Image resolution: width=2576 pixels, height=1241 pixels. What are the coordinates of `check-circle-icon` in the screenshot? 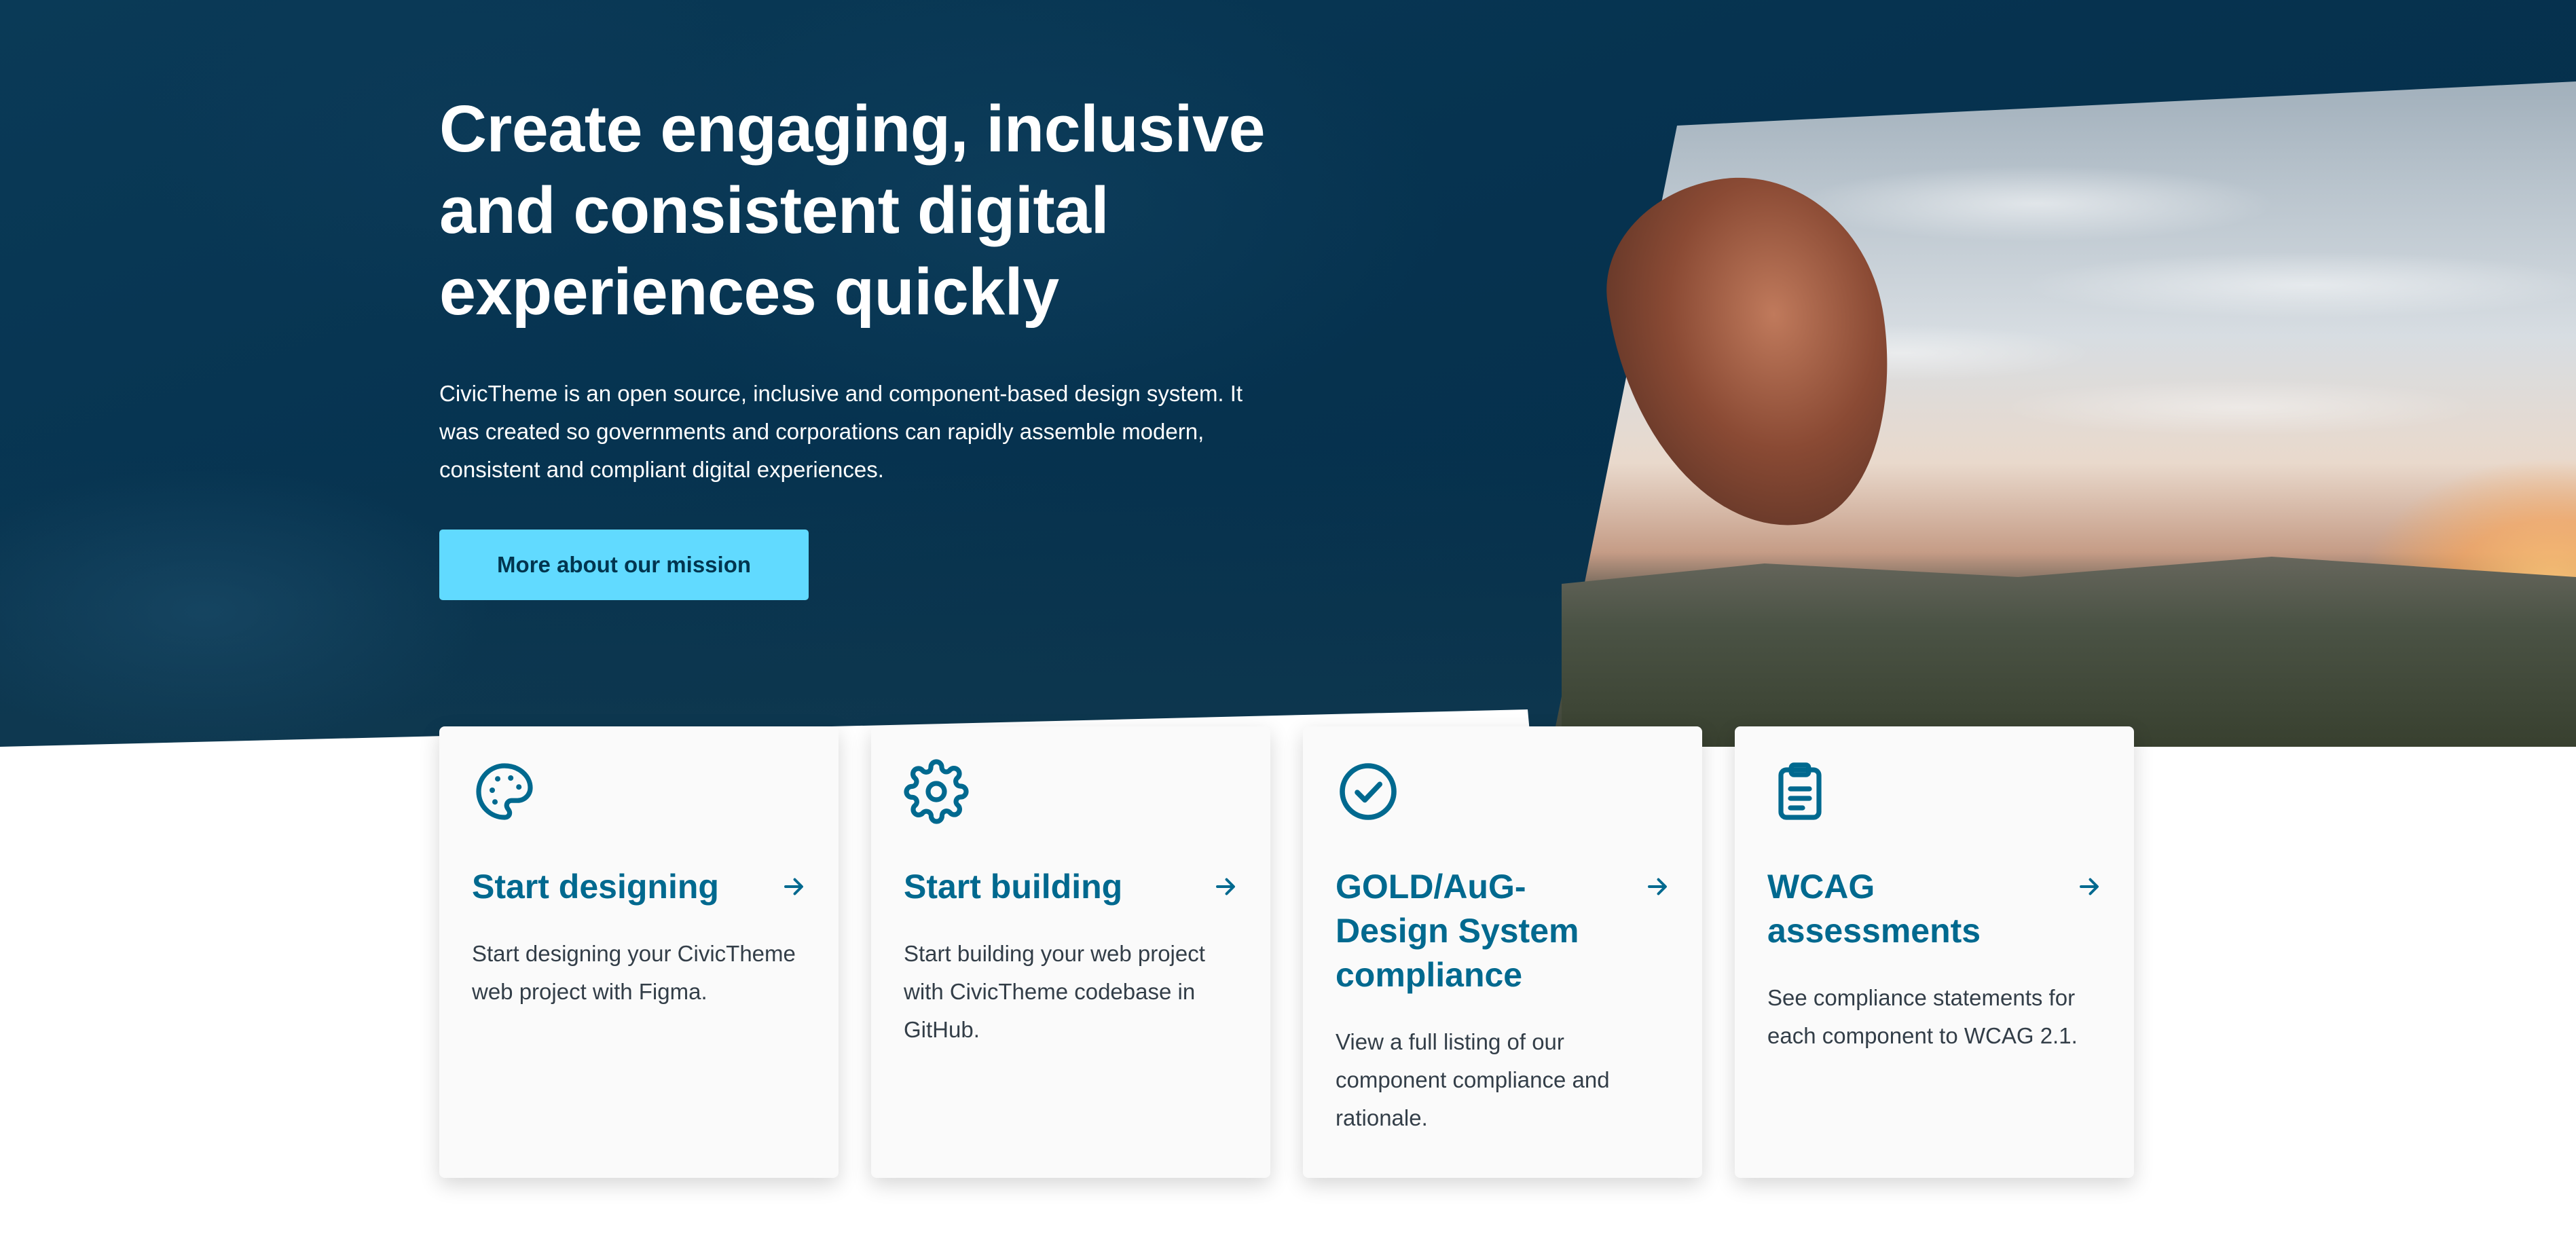 It's located at (1368, 791).